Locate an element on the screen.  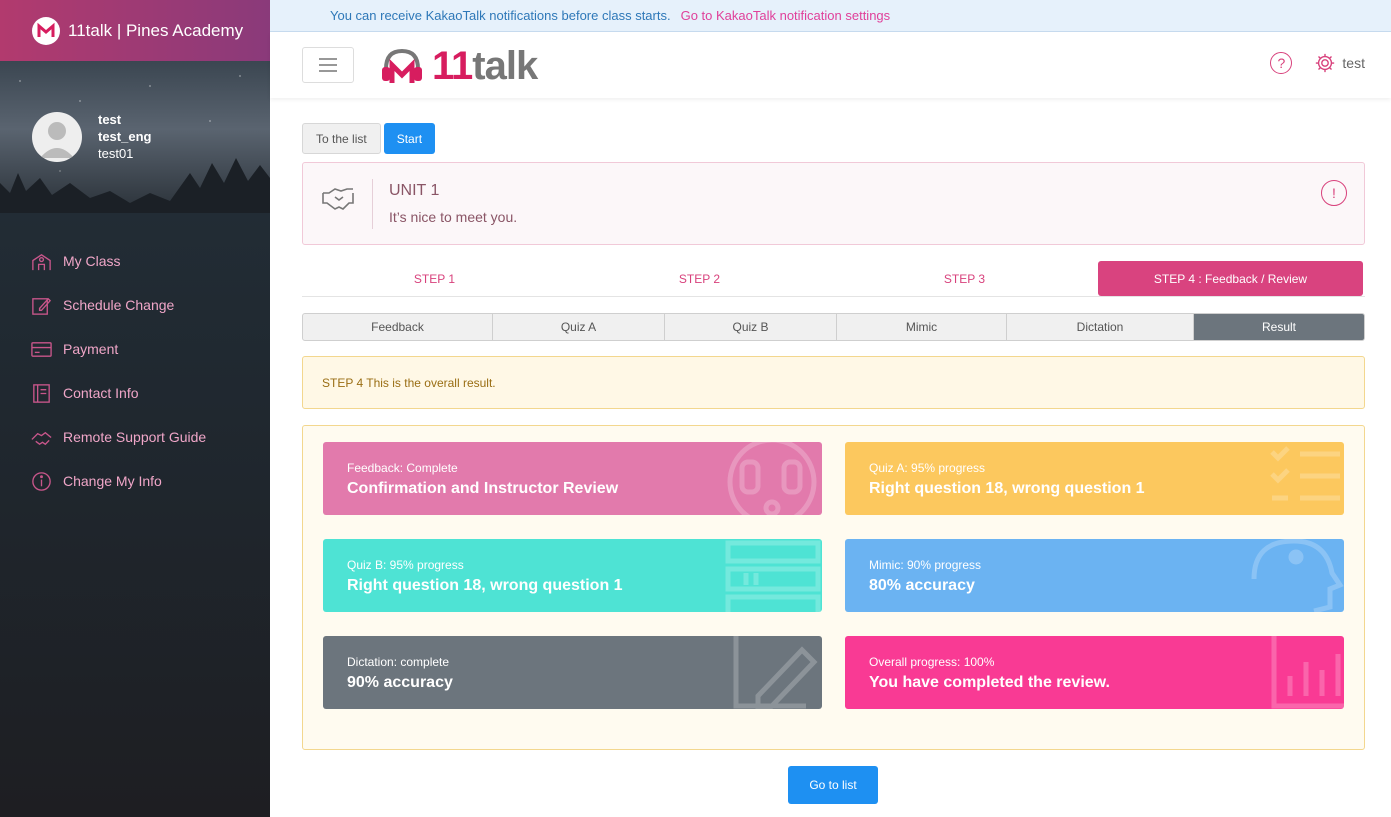
step-alert: STEP 4 This is the overall result. is located at coordinates (833, 382).